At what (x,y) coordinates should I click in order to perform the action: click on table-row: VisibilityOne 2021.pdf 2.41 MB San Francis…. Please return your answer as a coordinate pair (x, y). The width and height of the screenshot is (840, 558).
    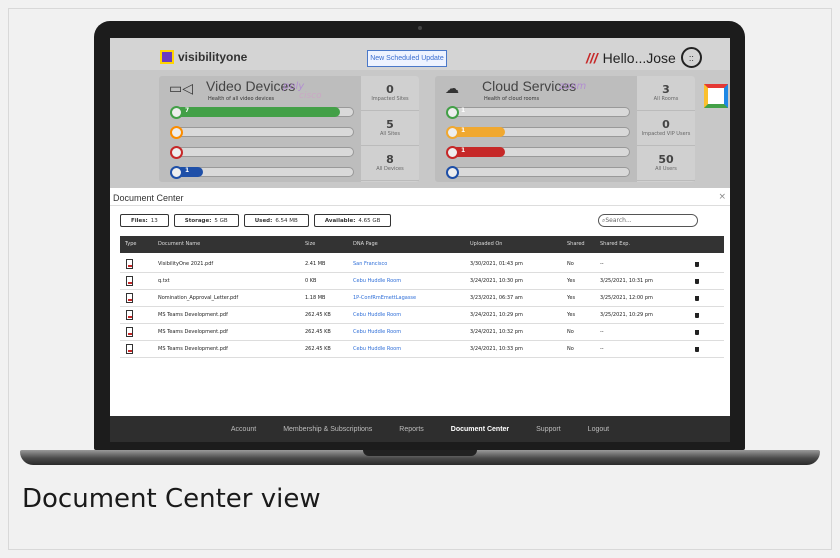
    Looking at the image, I should click on (422, 264).